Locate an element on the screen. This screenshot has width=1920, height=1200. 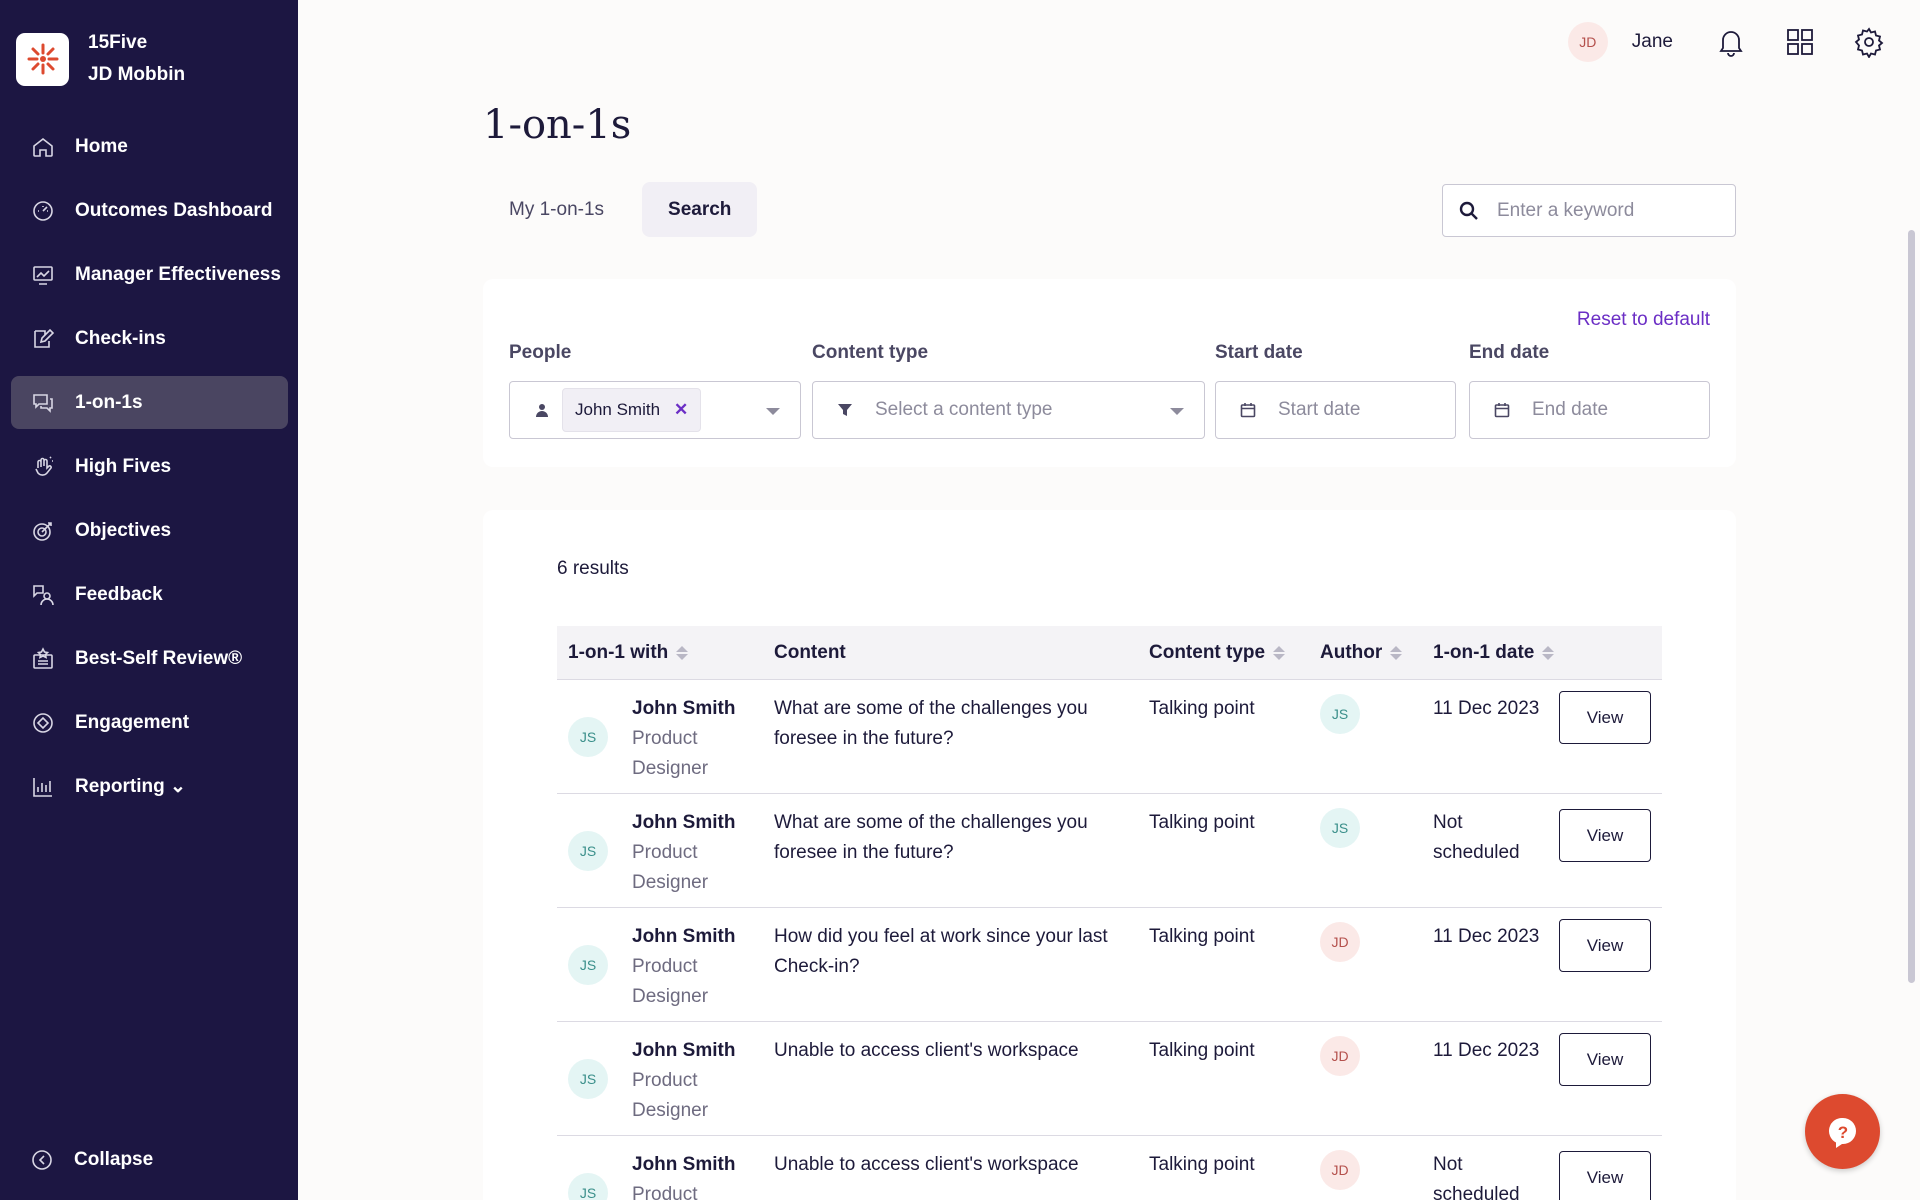
chart-board-icon is located at coordinates (43, 275).